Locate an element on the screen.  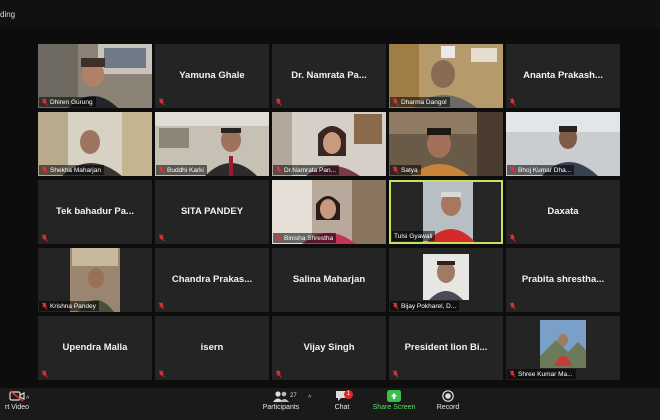
chat-unread-badge: 1 is located at coordinates (348, 394).